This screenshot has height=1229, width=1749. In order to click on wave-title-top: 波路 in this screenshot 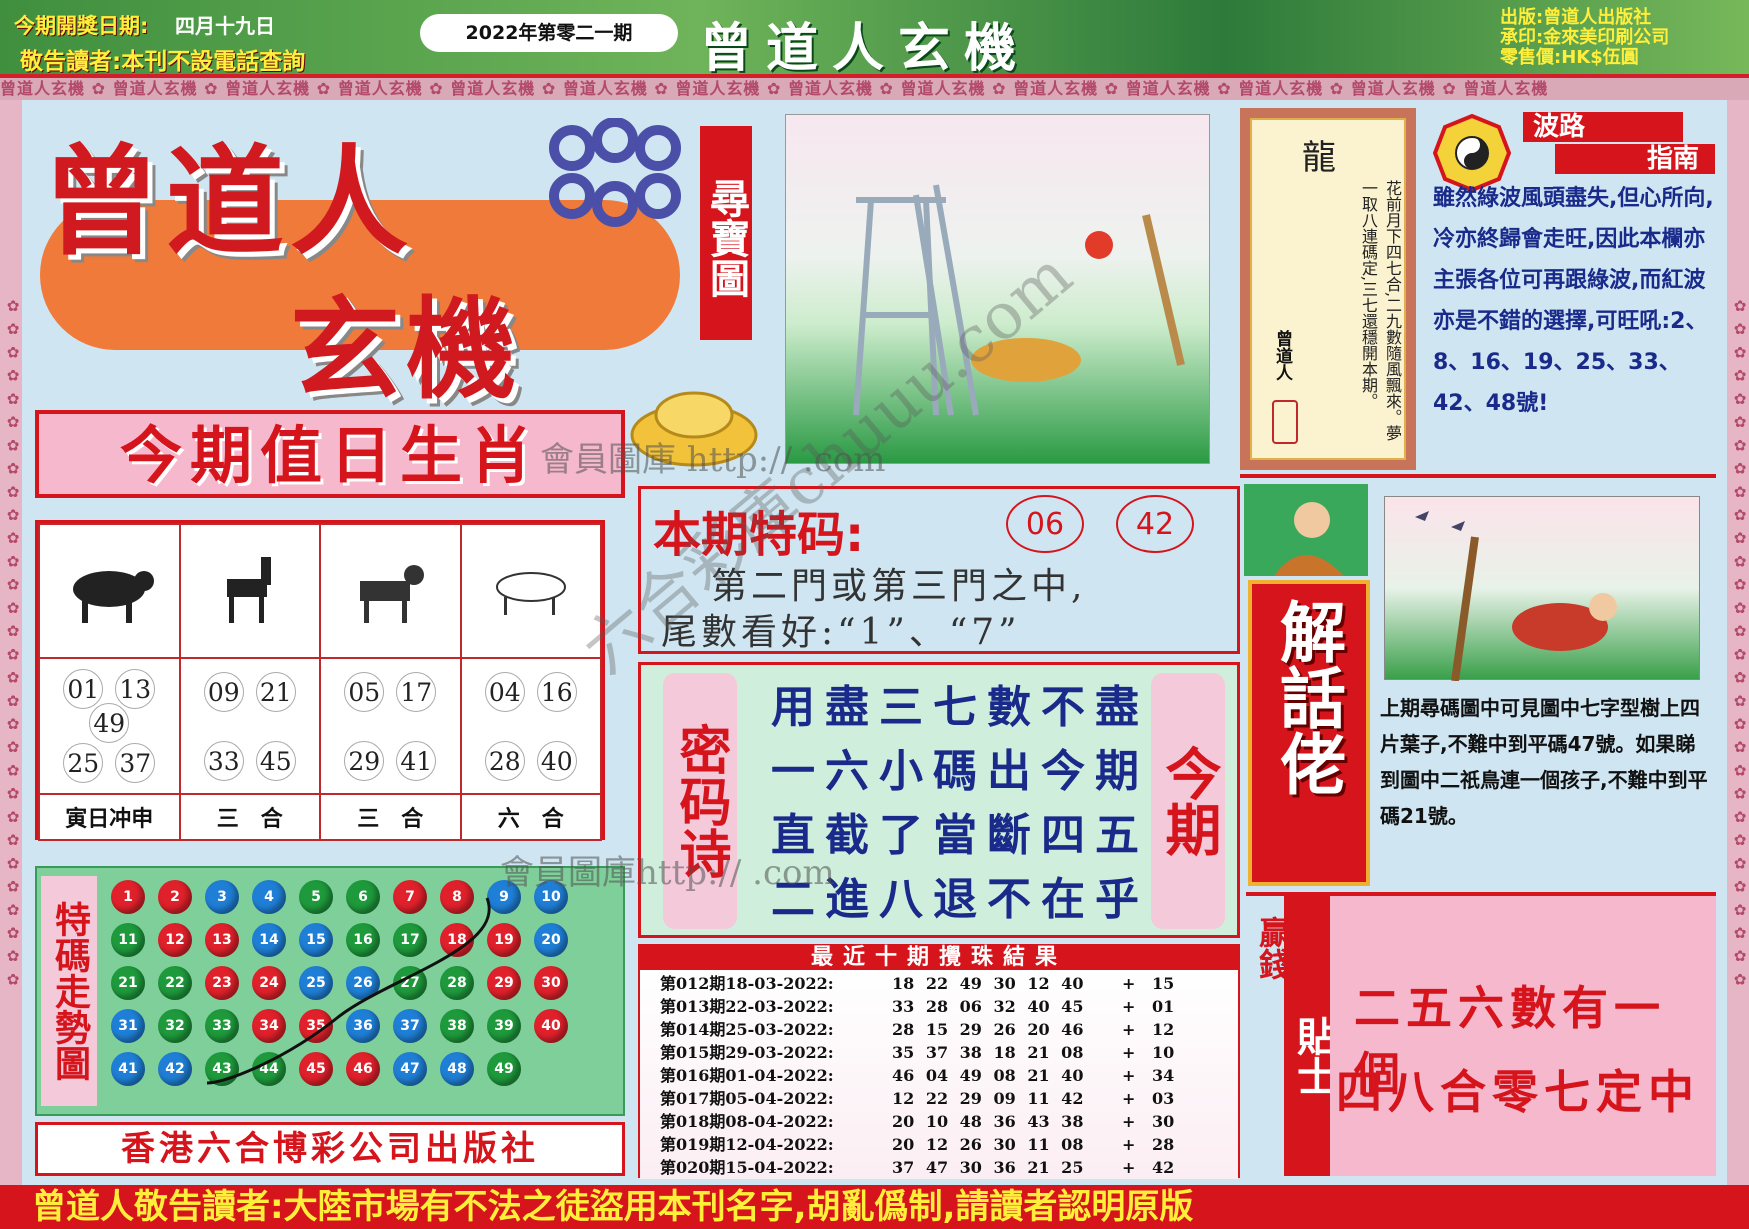, I will do `click(1603, 127)`.